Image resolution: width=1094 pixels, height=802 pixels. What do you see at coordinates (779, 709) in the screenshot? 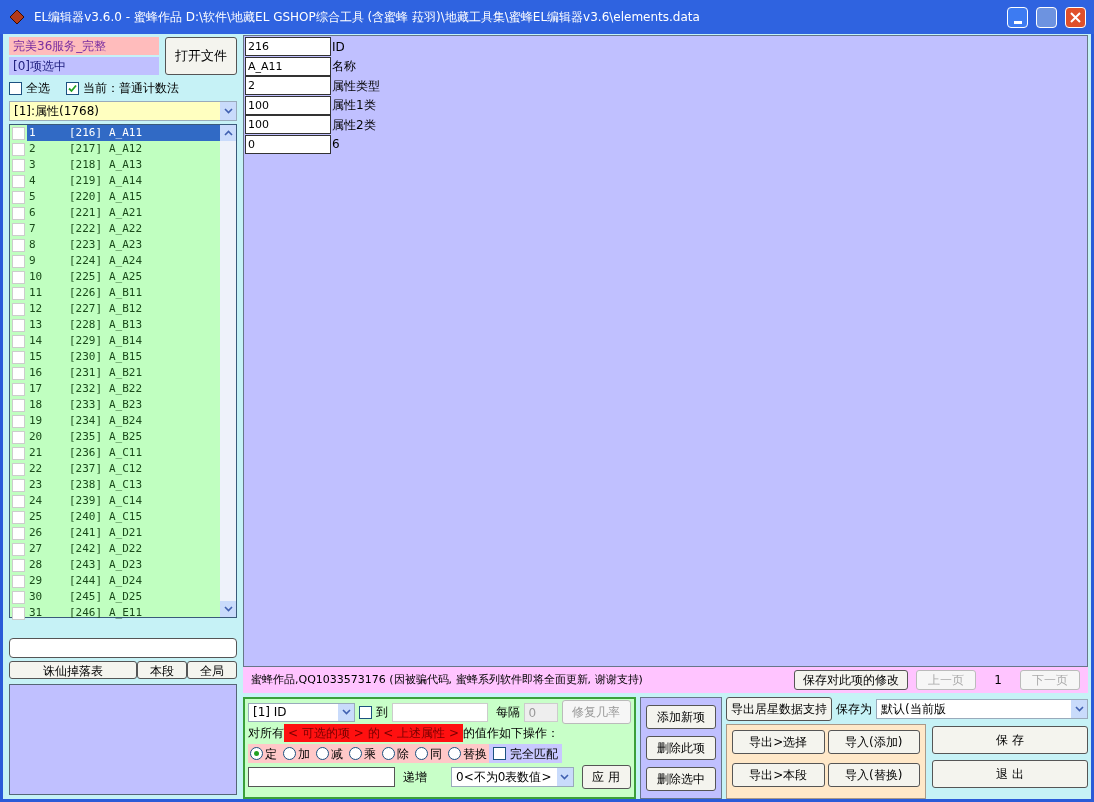
I see `export-resident-button: 导出居星数据支持` at bounding box center [779, 709].